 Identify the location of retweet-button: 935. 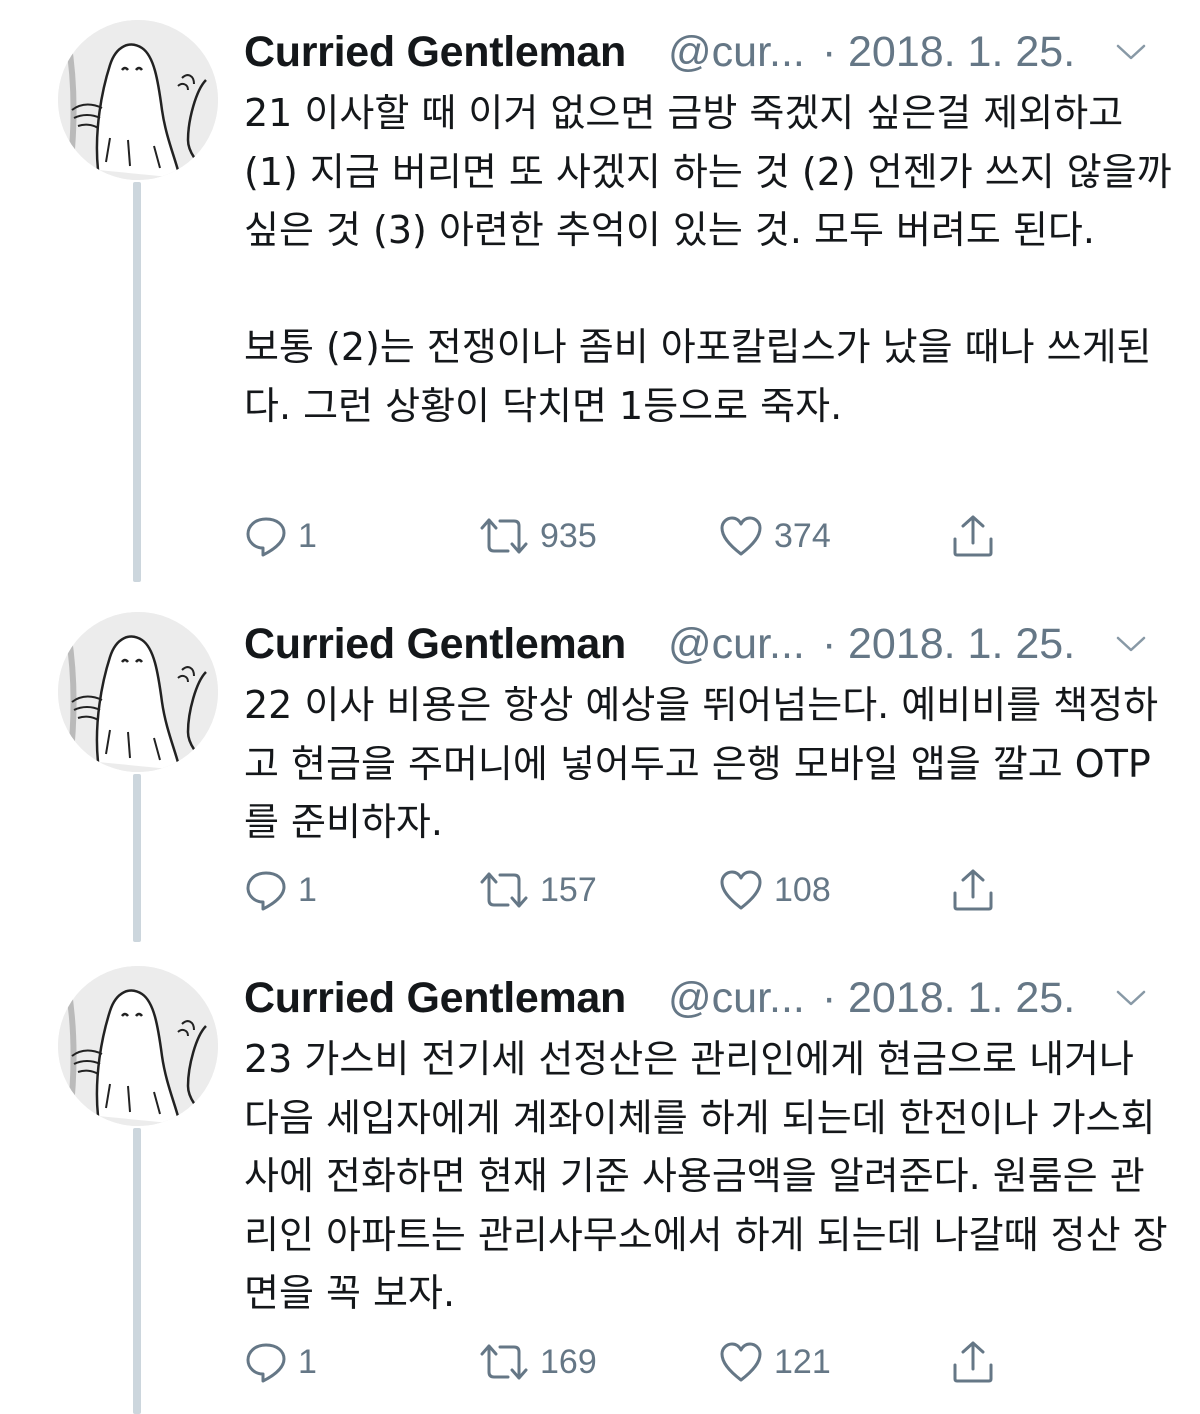
(537, 536).